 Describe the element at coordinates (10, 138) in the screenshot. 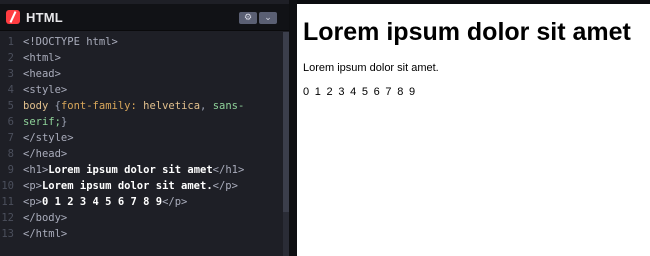

I see `line-number: 7` at that location.